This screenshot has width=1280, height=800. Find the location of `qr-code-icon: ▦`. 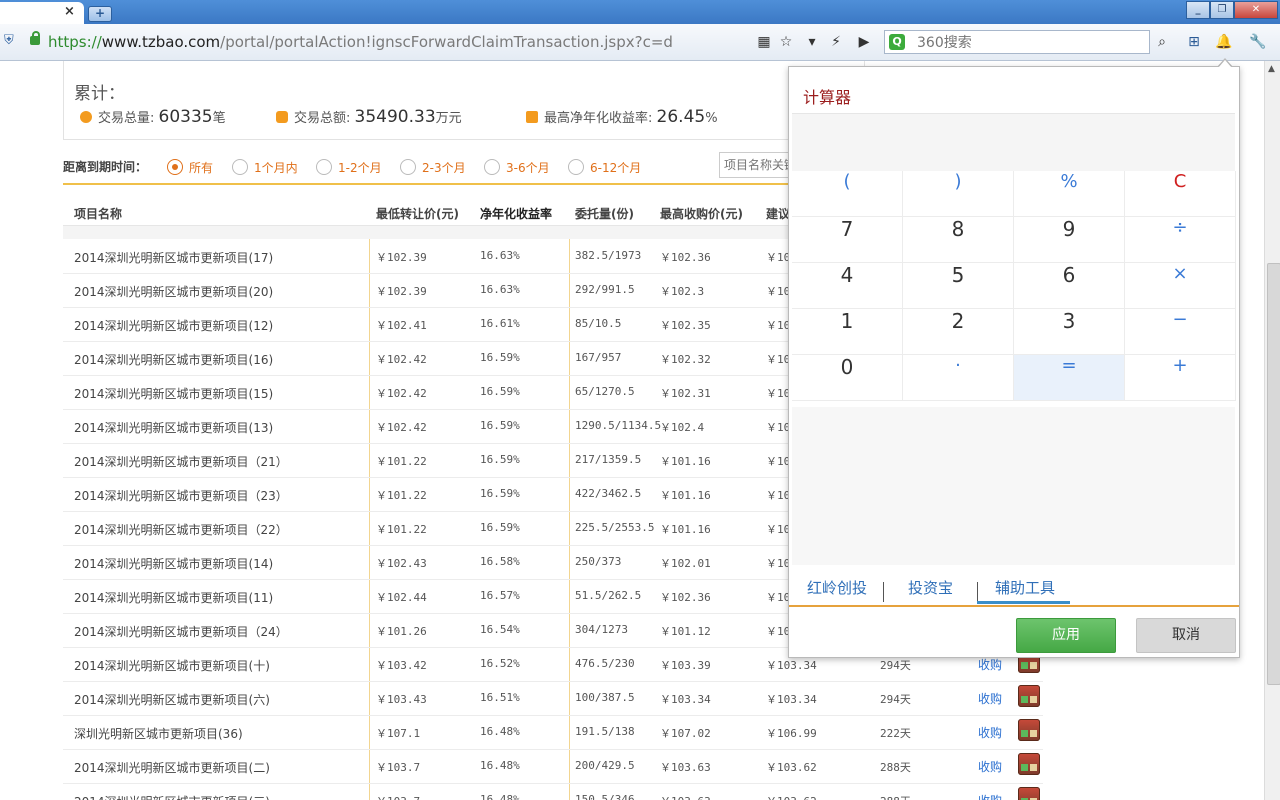

qr-code-icon: ▦ is located at coordinates (764, 42).